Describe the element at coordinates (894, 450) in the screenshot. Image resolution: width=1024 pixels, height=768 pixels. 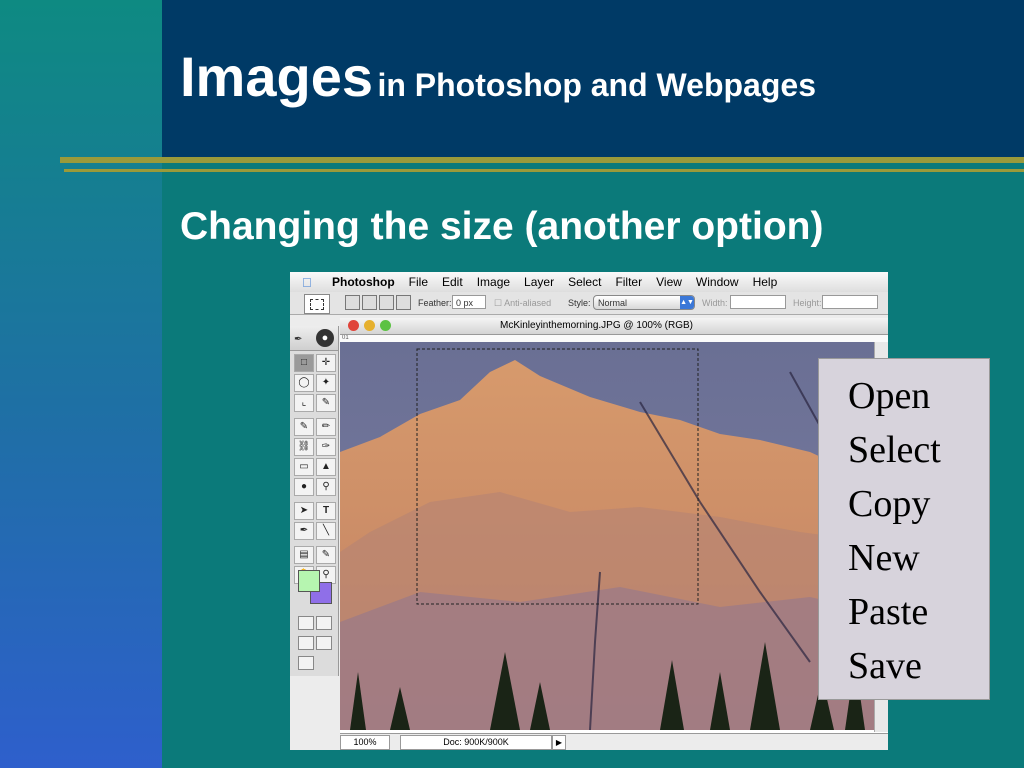
I see `step-select: Select` at that location.